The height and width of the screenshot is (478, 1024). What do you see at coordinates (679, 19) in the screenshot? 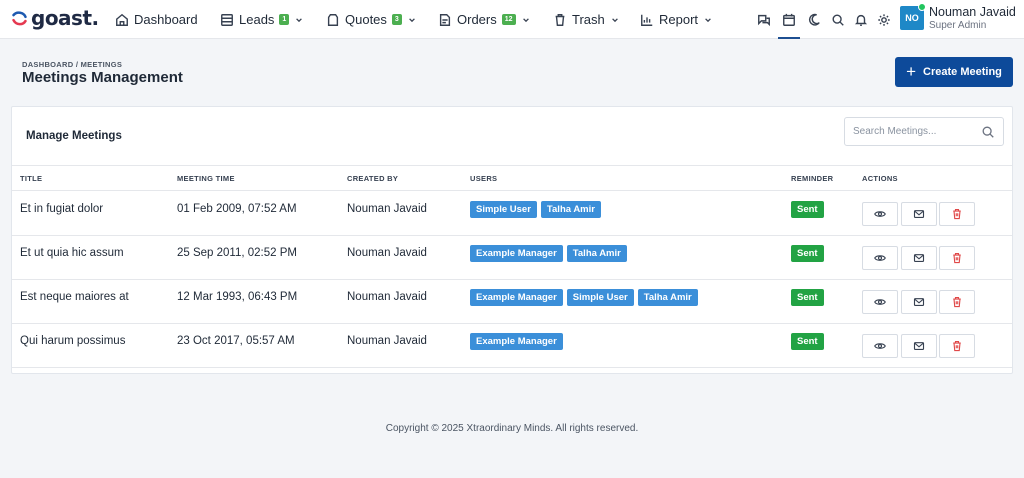
I see `nav-label: Report` at bounding box center [679, 19].